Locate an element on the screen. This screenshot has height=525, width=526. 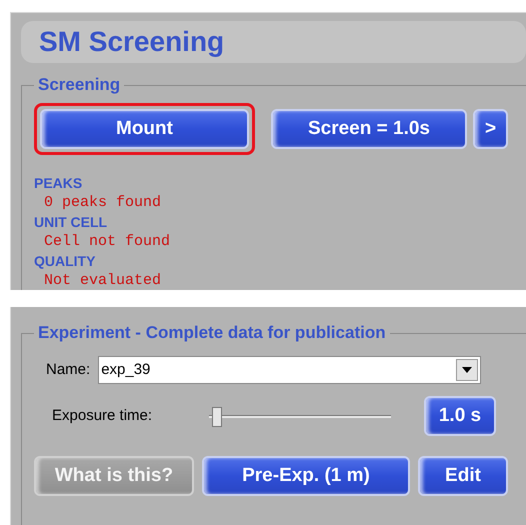
app-title: SM Screening is located at coordinates (131, 42).